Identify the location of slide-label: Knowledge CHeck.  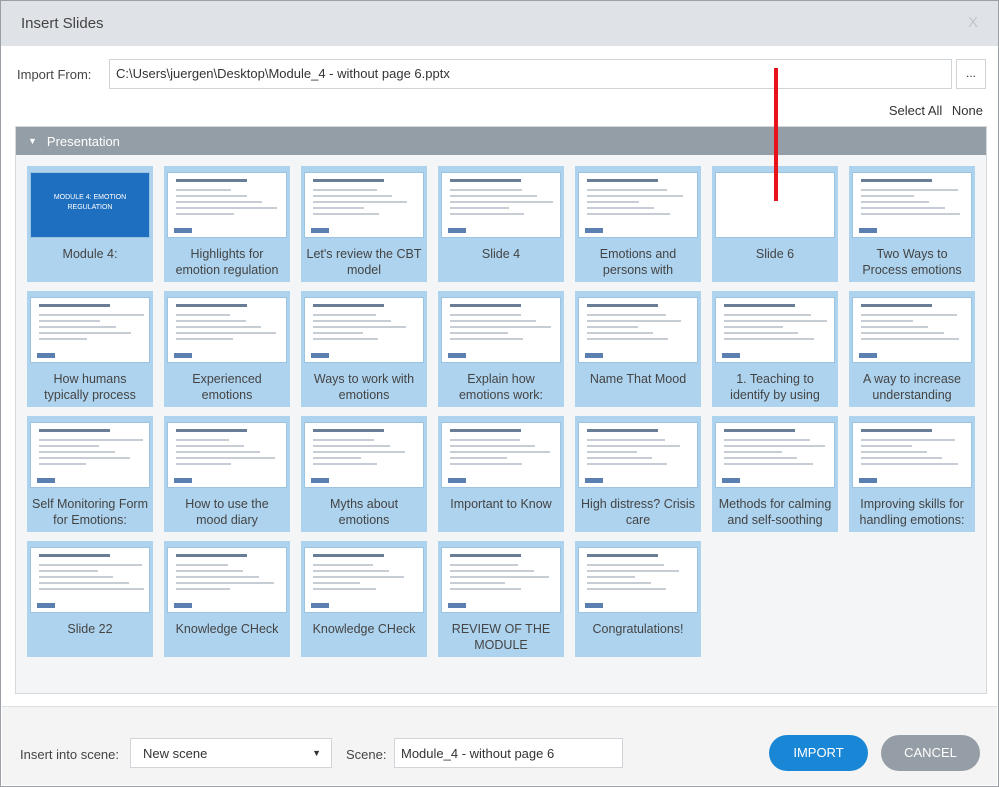
(227, 629).